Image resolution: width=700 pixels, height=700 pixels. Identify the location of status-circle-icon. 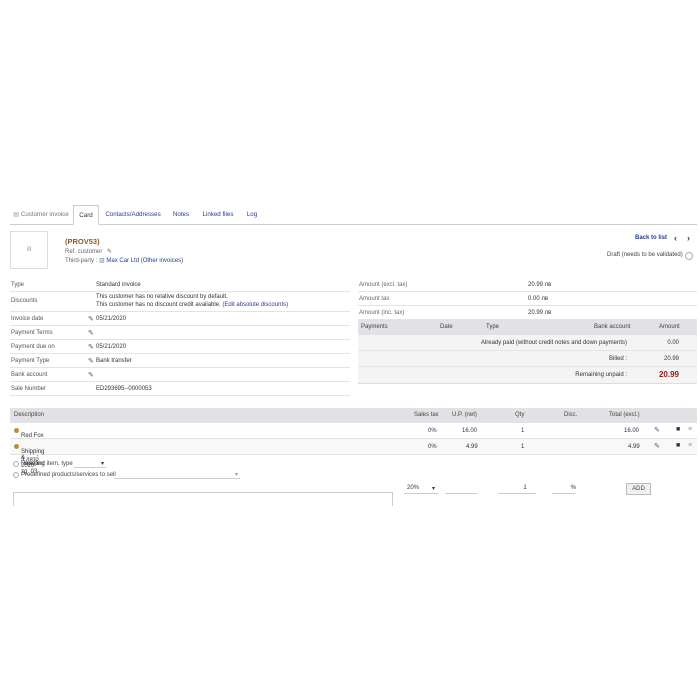
(689, 256).